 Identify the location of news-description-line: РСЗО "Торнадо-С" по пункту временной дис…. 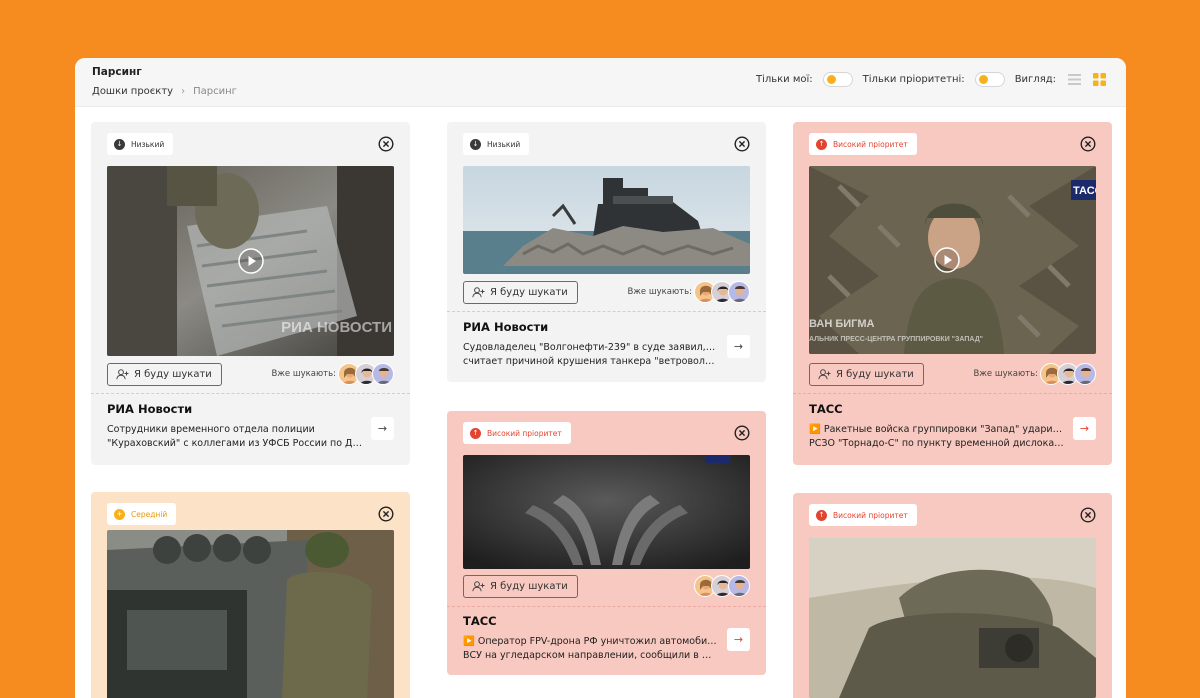
(936, 443).